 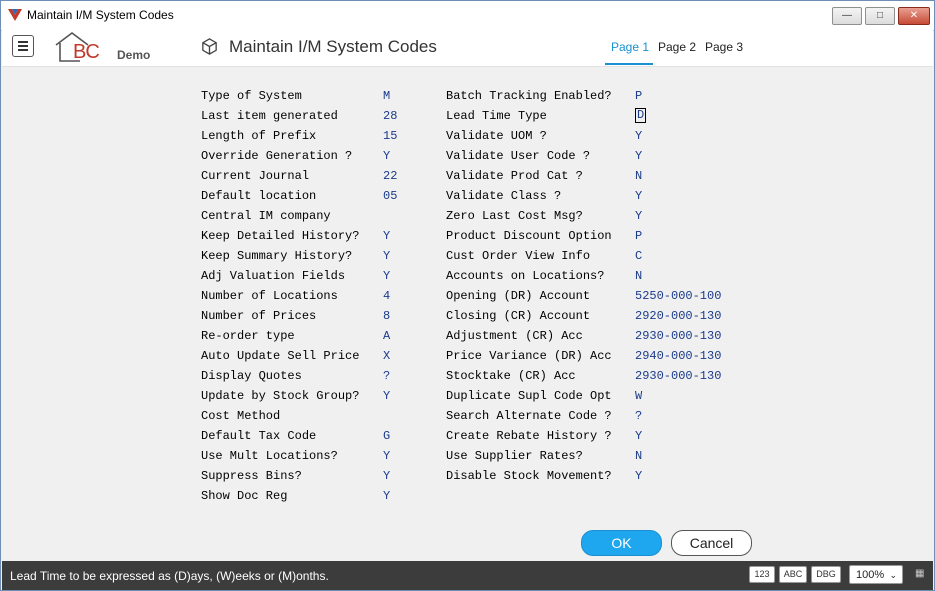 I want to click on maximize-icon: □, so click(x=880, y=15).